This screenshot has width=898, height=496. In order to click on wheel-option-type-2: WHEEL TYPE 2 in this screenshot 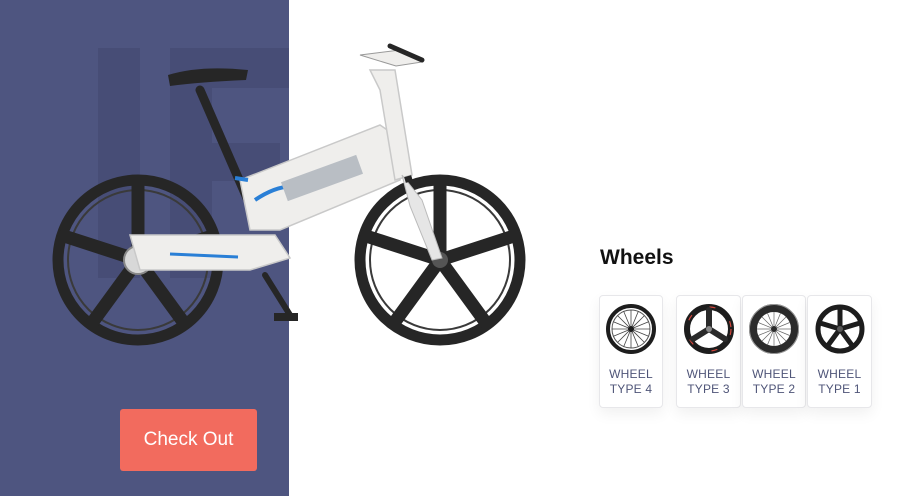, I will do `click(774, 351)`.